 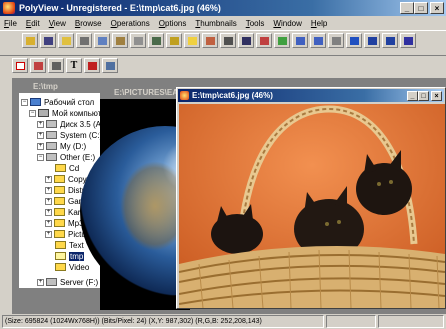 I want to click on help-icon, so click(x=408, y=40).